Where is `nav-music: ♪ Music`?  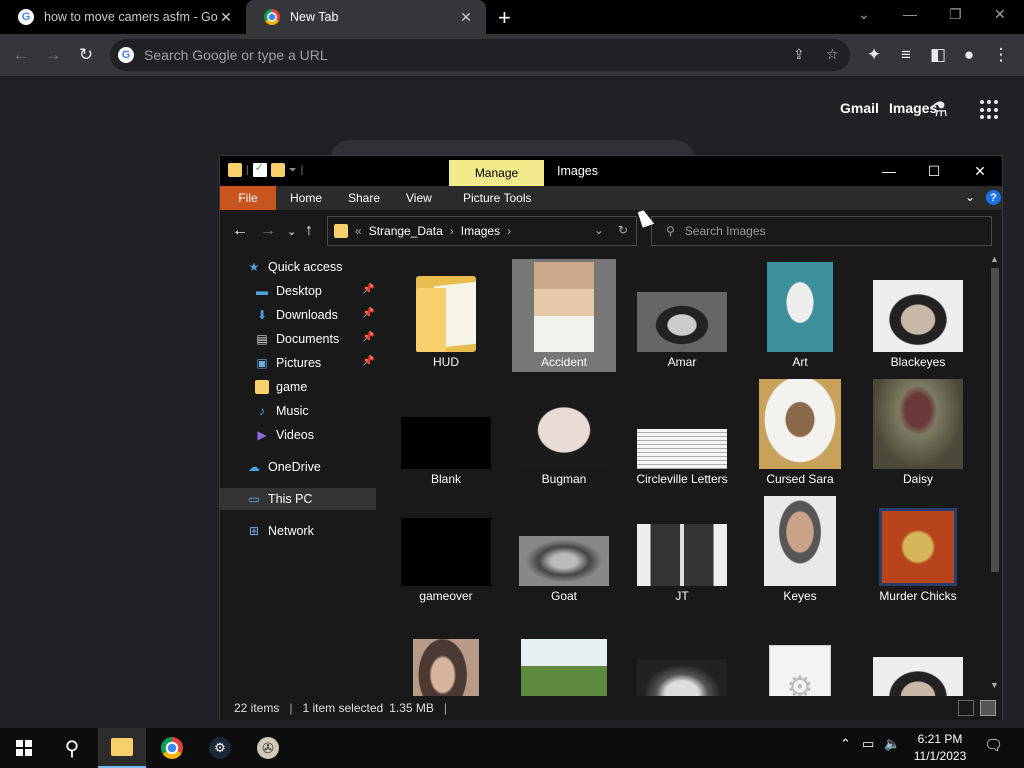
nav-music: ♪ Music is located at coordinates (298, 411).